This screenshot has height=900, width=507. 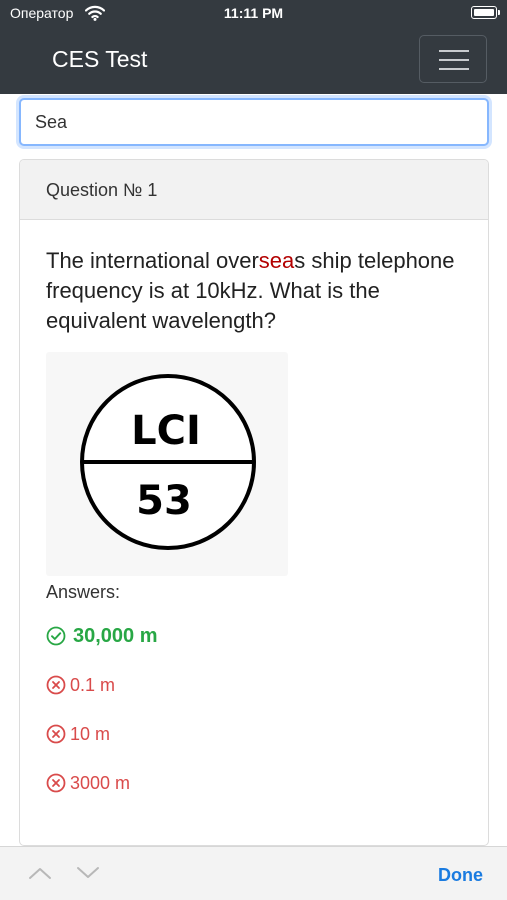 What do you see at coordinates (90, 733) in the screenshot?
I see `answer-text: 10 m` at bounding box center [90, 733].